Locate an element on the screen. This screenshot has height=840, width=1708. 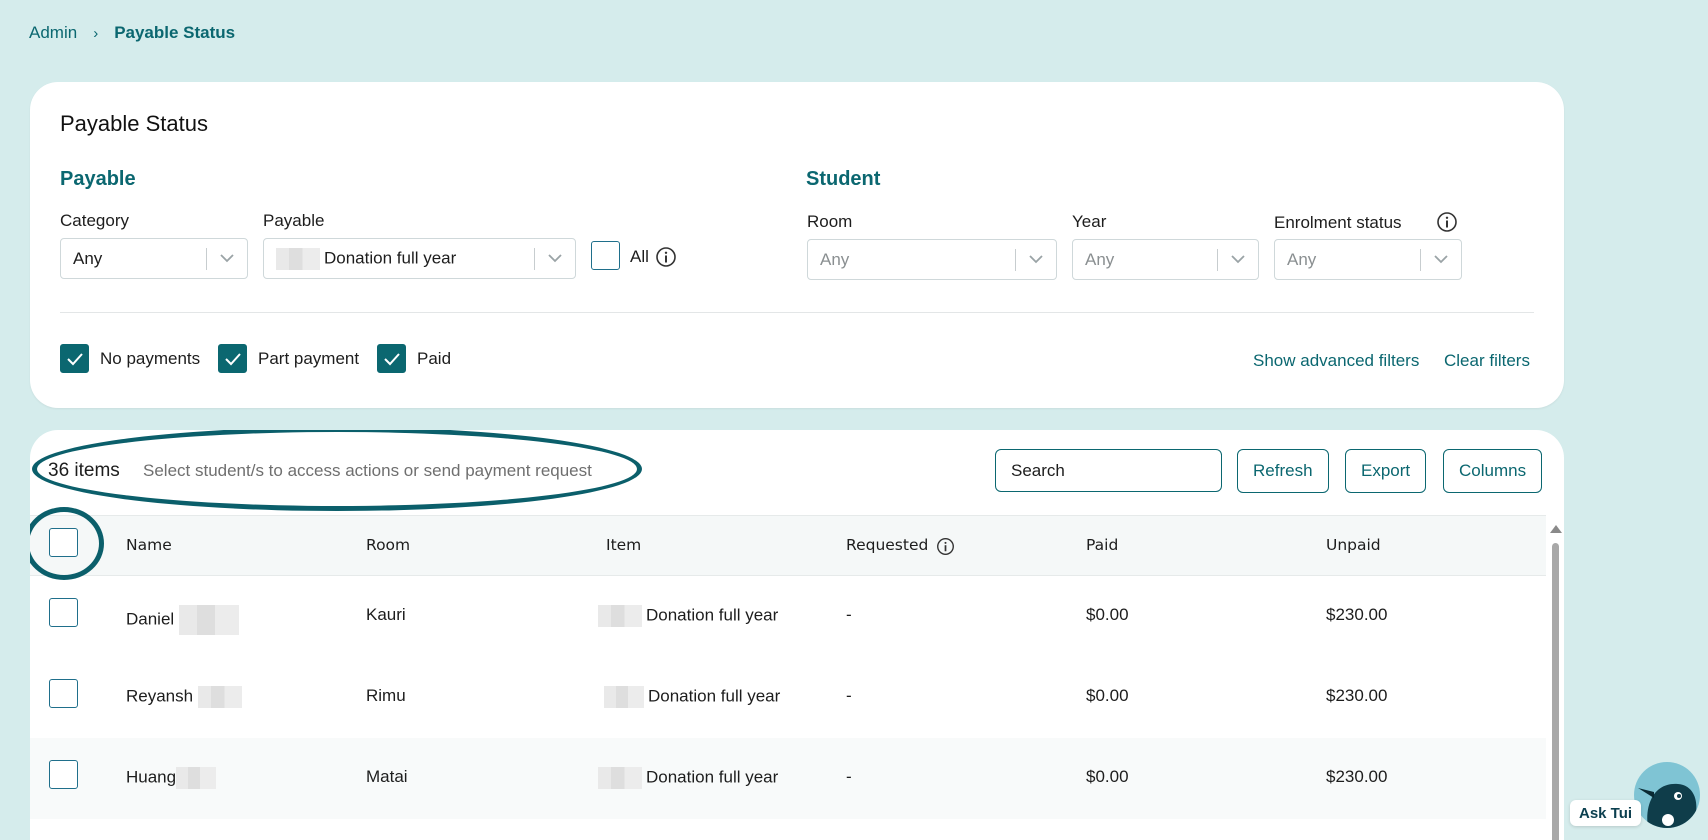
paid-checkbox is located at coordinates (391, 358).